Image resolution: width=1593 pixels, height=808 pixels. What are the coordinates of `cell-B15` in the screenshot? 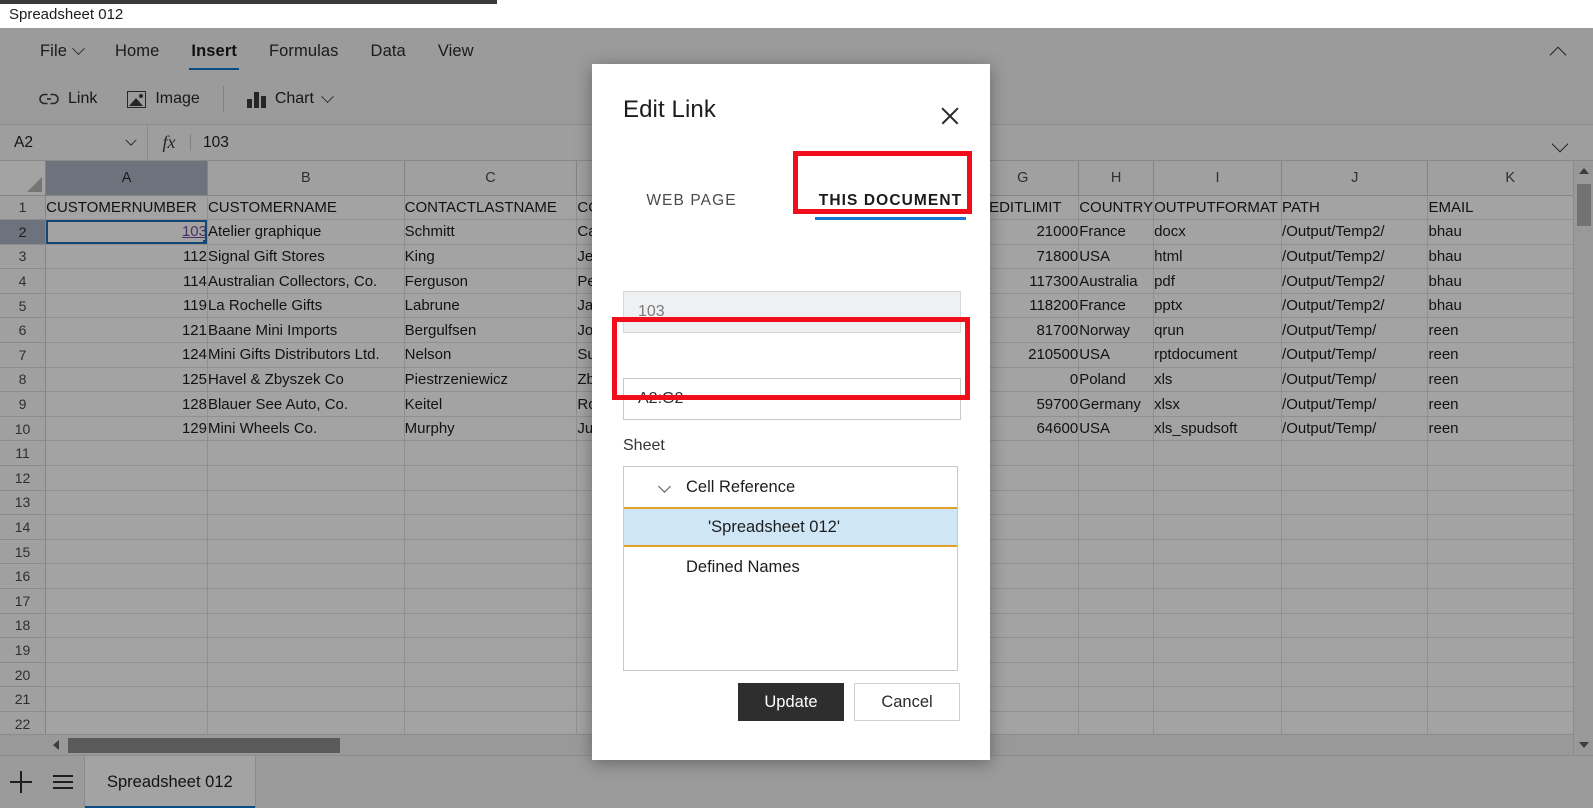 It's located at (306, 552).